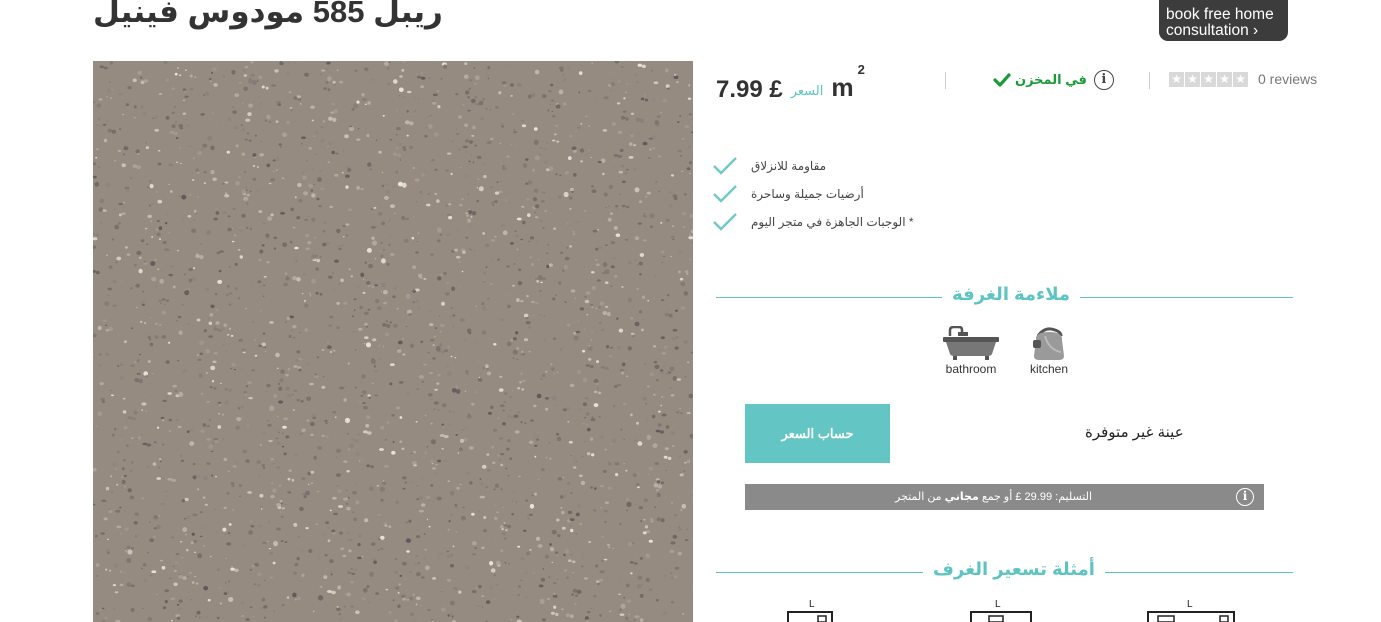 The width and height of the screenshot is (1381, 622). Describe the element at coordinates (1074, 497) in the screenshot. I see `delivery-prefix: التسليم:` at that location.